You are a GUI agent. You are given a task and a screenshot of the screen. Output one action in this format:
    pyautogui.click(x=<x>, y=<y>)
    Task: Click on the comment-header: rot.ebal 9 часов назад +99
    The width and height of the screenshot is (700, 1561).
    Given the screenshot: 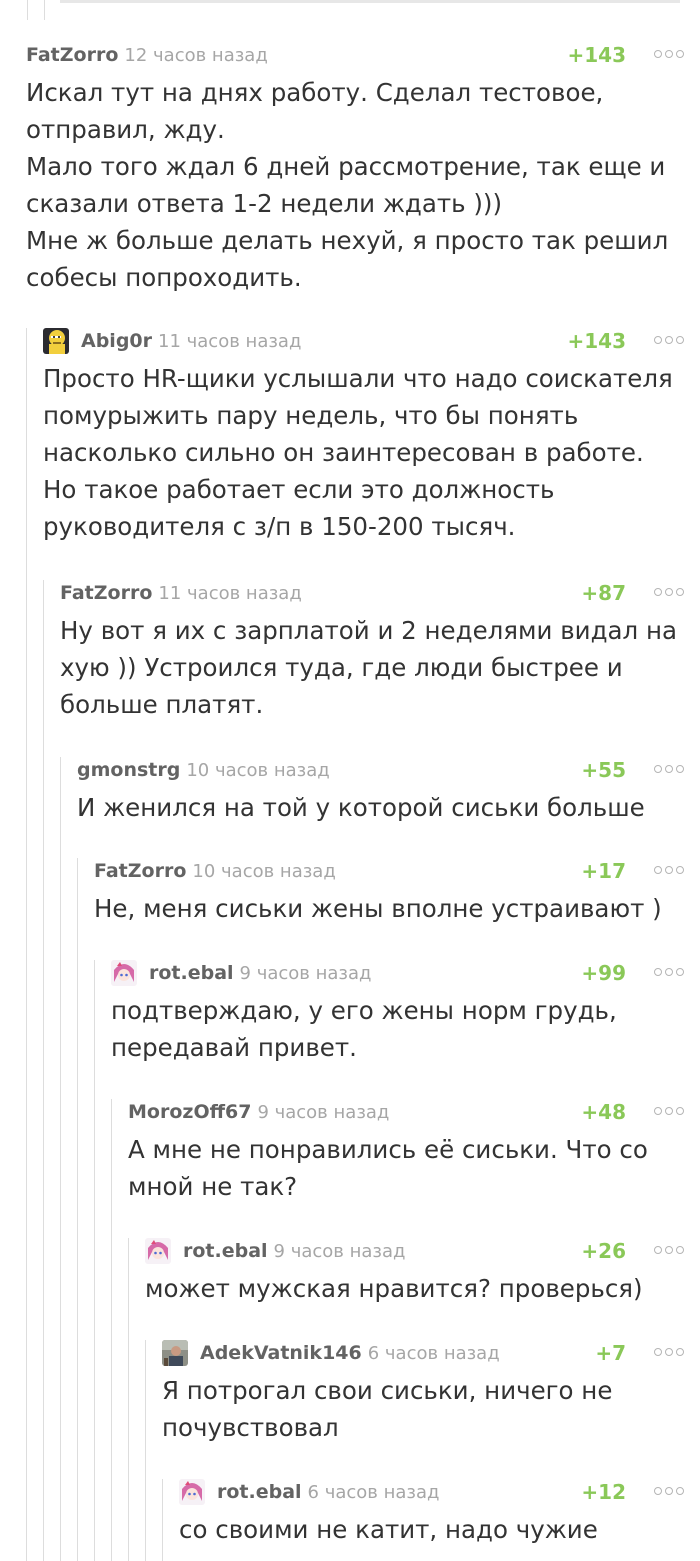 What is the action you would take?
    pyautogui.click(x=397, y=973)
    